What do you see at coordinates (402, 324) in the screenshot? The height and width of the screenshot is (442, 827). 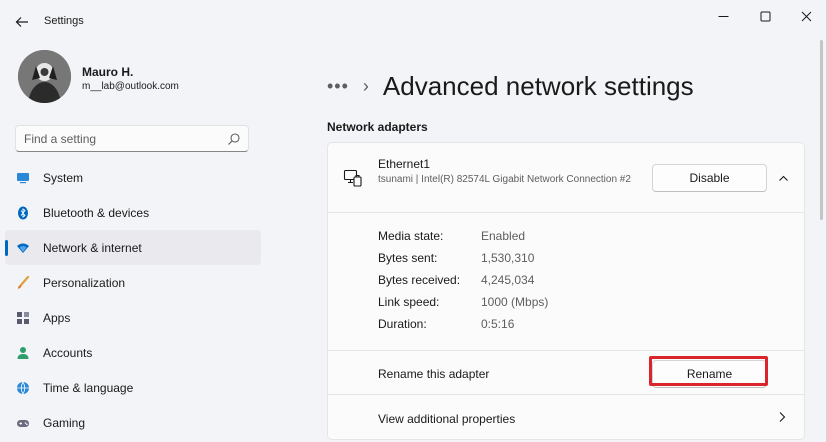 I see `property-key: Duration:` at bounding box center [402, 324].